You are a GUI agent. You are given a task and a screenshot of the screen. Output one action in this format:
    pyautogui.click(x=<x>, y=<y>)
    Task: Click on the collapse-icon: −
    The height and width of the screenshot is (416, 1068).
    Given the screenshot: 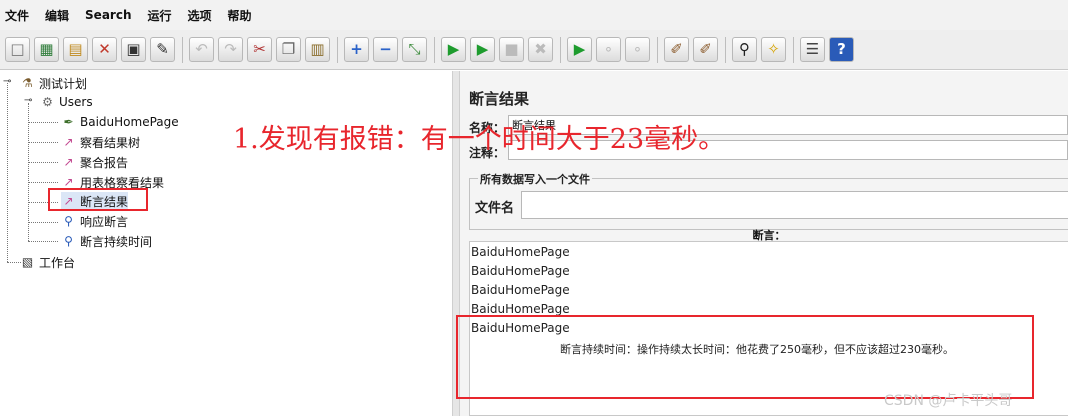 What is the action you would take?
    pyautogui.click(x=385, y=49)
    